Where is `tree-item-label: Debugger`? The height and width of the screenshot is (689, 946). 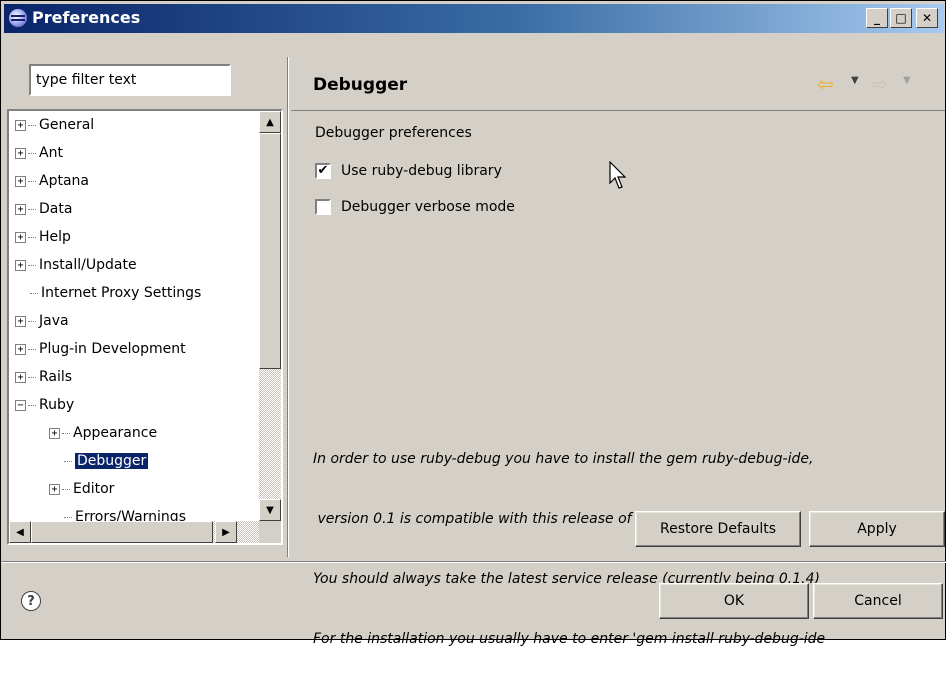
tree-item-label: Debugger is located at coordinates (112, 461).